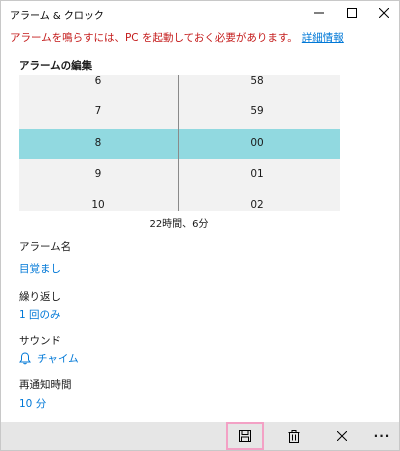 This screenshot has height=451, width=400. What do you see at coordinates (98, 205) in the screenshot?
I see `hour-item: 10` at bounding box center [98, 205].